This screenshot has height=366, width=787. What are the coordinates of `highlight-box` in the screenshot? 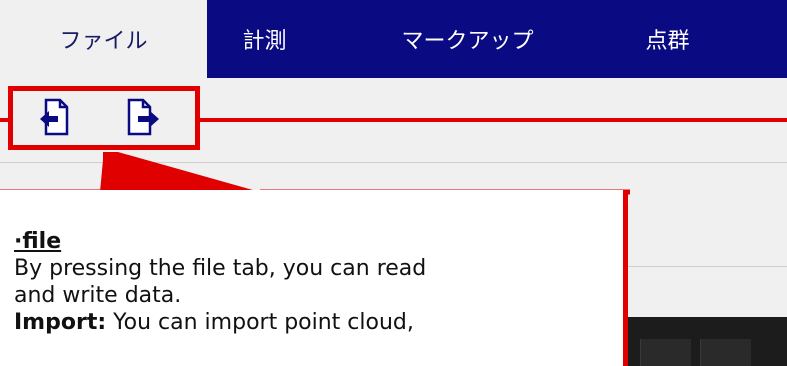 It's located at (104, 118).